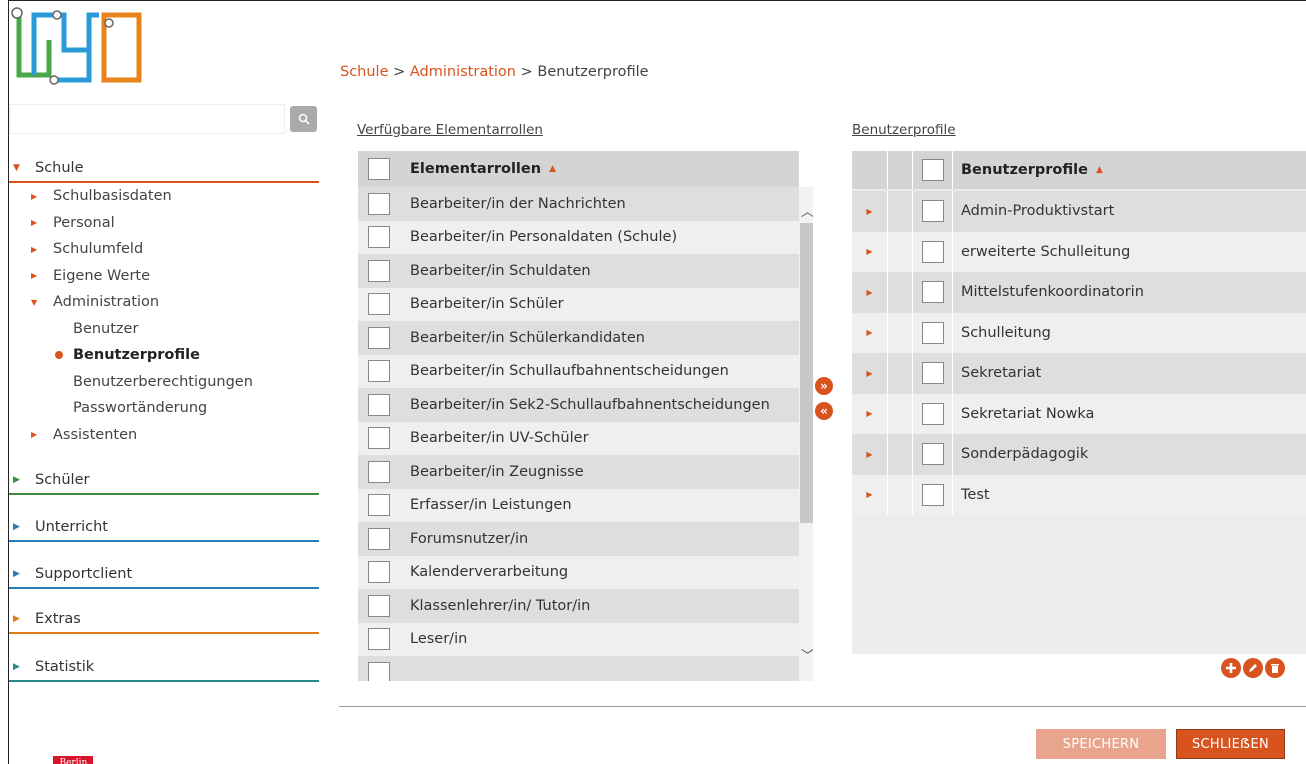  Describe the element at coordinates (578, 639) in the screenshot. I see `table-row: Leser/in` at that location.